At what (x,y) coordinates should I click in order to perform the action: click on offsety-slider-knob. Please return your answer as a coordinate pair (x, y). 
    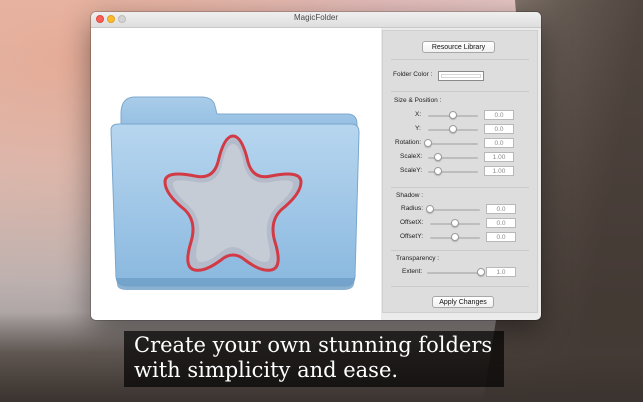
    Looking at the image, I should click on (455, 237).